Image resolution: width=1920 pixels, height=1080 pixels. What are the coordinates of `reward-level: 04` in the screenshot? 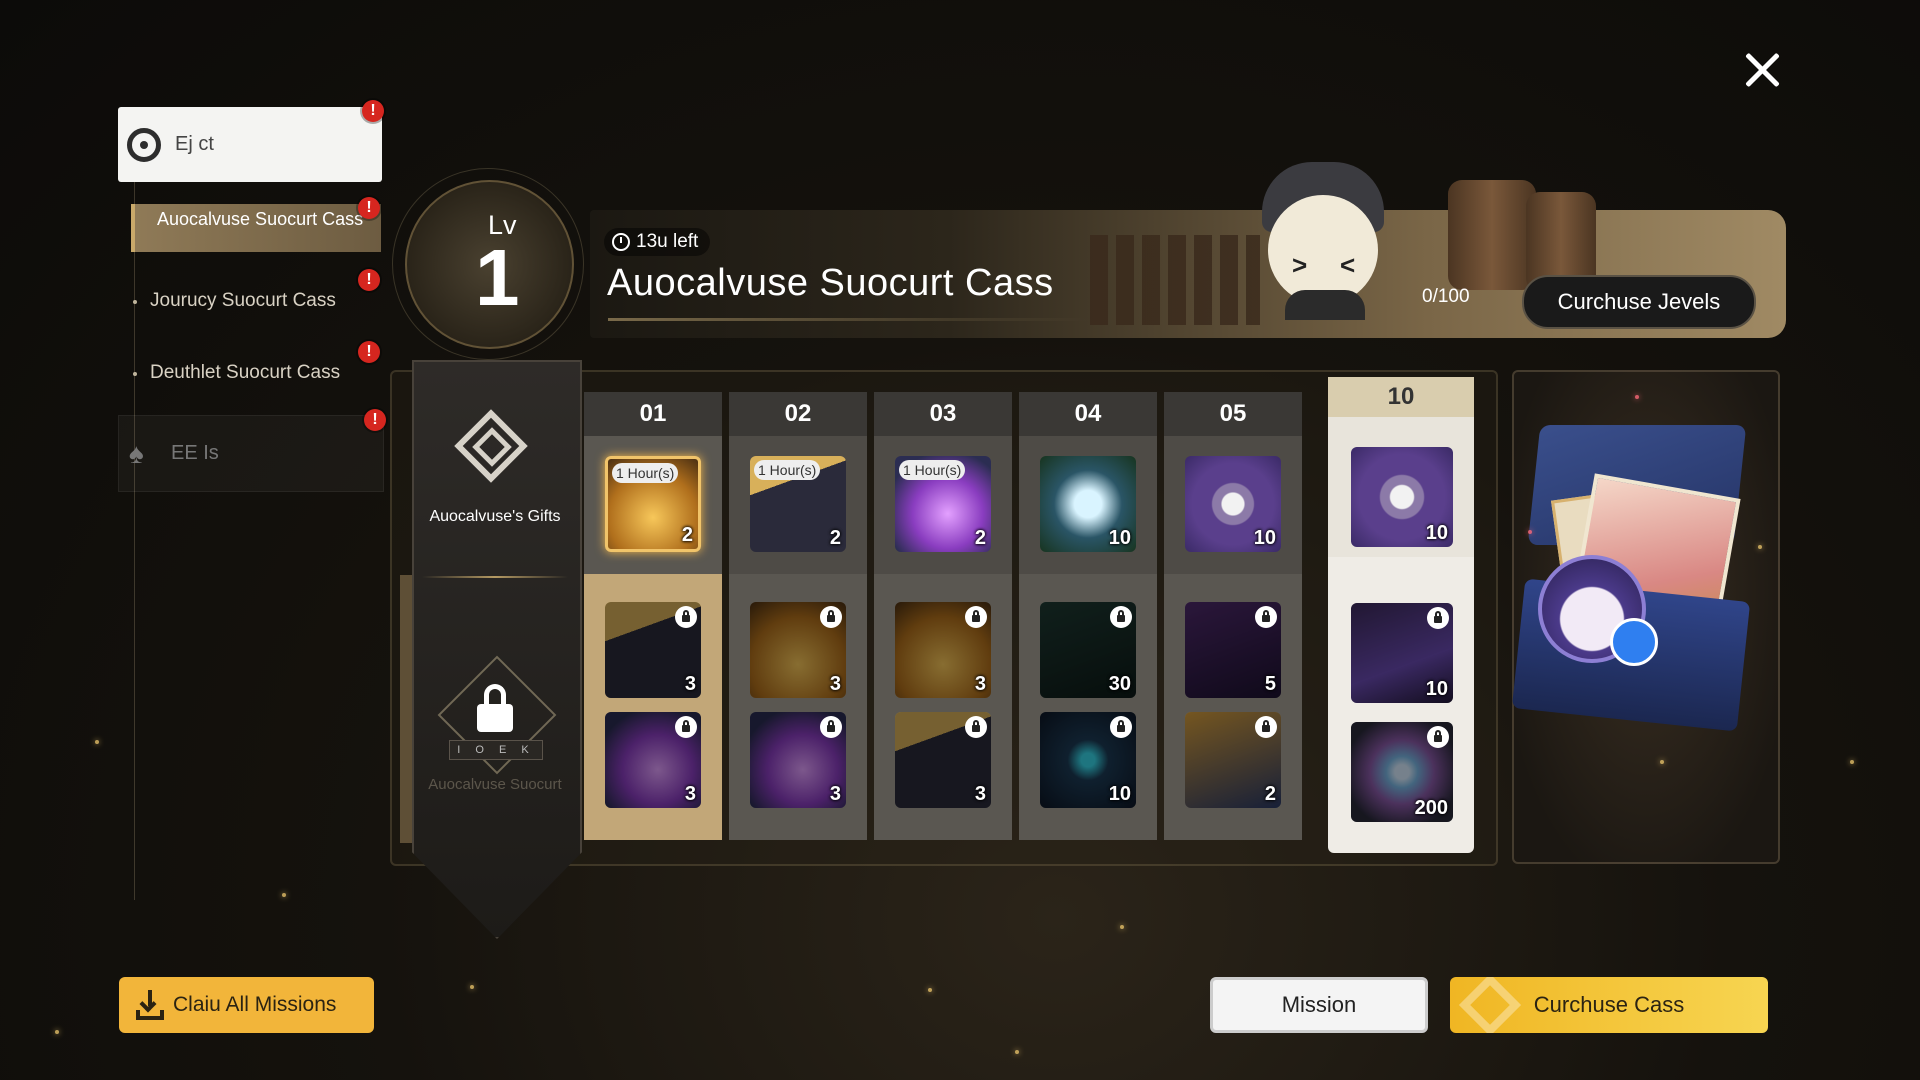 It's located at (1088, 414).